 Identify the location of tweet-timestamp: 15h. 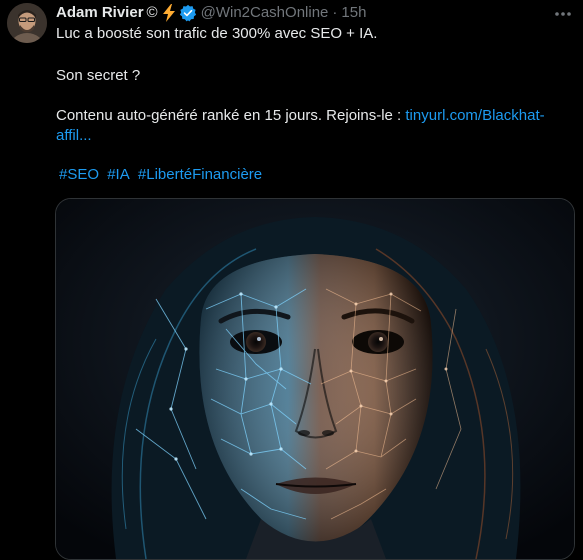
(353, 13).